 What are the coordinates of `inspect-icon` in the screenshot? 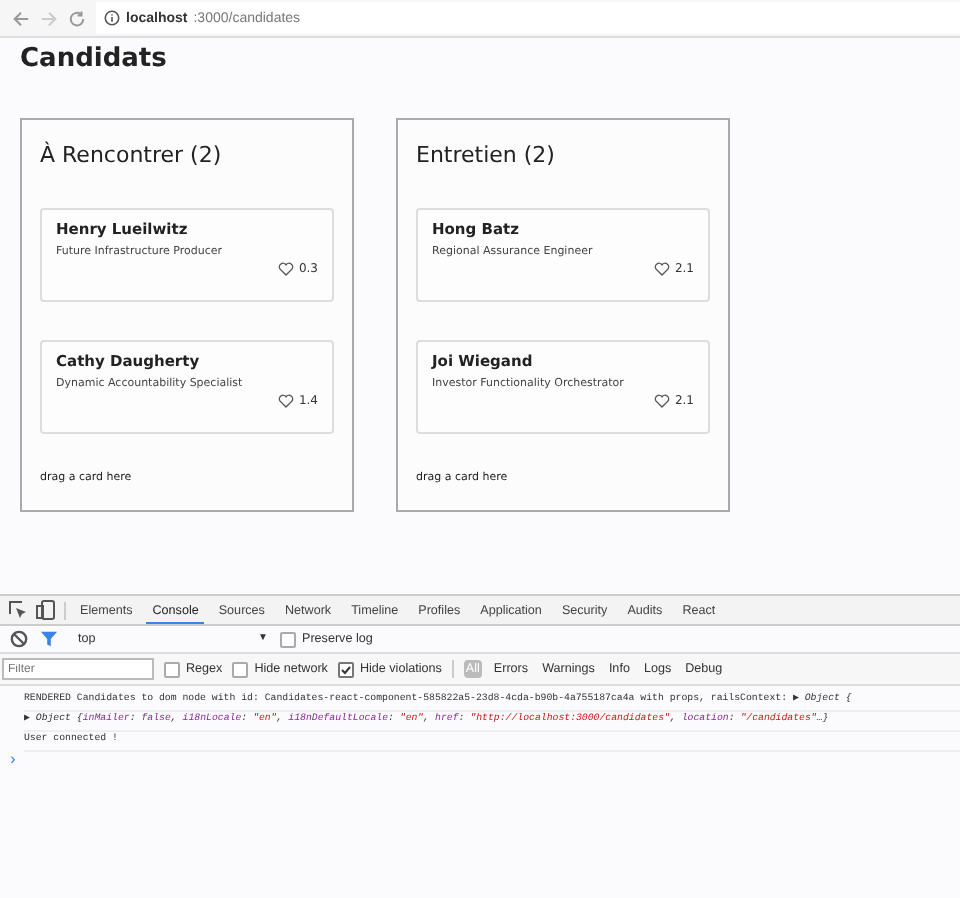 It's located at (18, 610).